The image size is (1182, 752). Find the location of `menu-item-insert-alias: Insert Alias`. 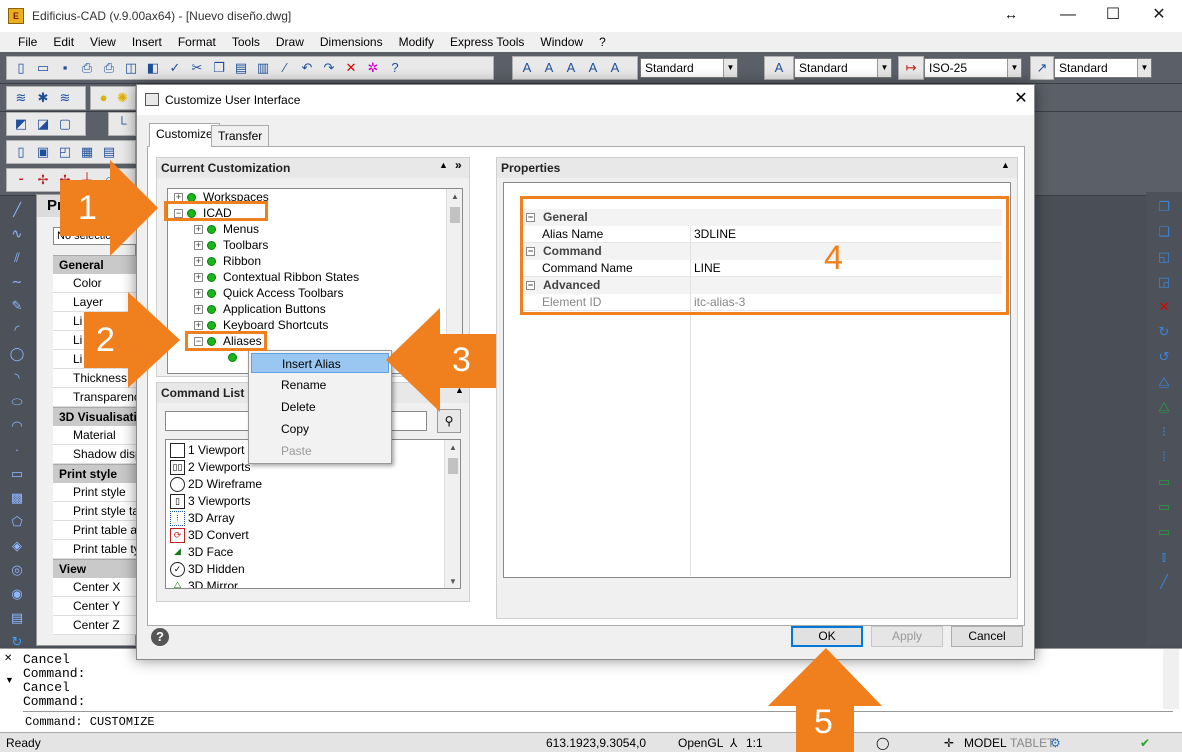

menu-item-insert-alias: Insert Alias is located at coordinates (320, 363).